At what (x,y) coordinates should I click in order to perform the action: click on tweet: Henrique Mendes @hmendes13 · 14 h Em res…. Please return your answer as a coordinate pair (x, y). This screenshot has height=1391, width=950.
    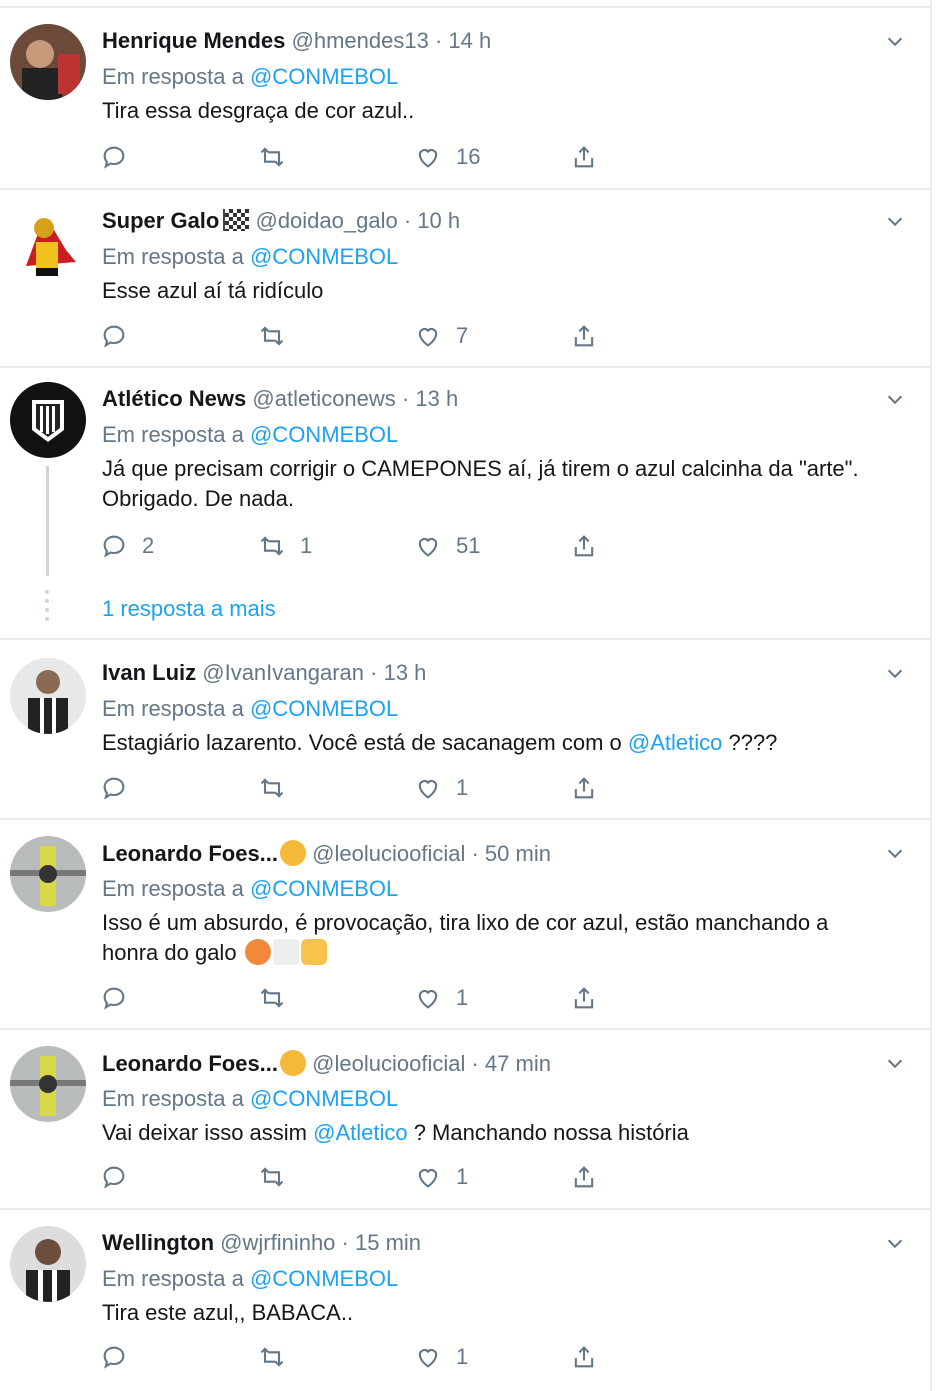
    Looking at the image, I should click on (465, 99).